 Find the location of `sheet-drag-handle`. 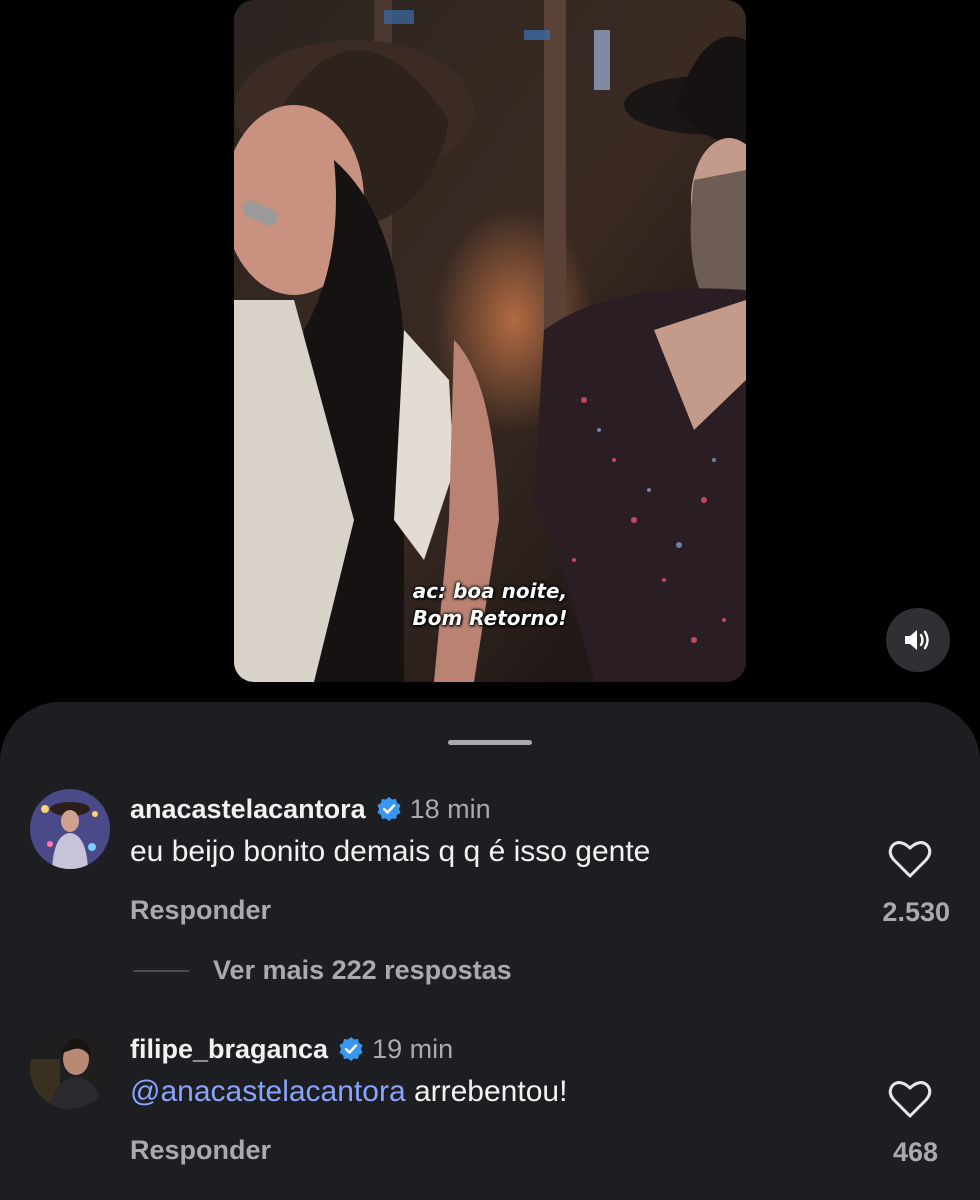

sheet-drag-handle is located at coordinates (490, 742).